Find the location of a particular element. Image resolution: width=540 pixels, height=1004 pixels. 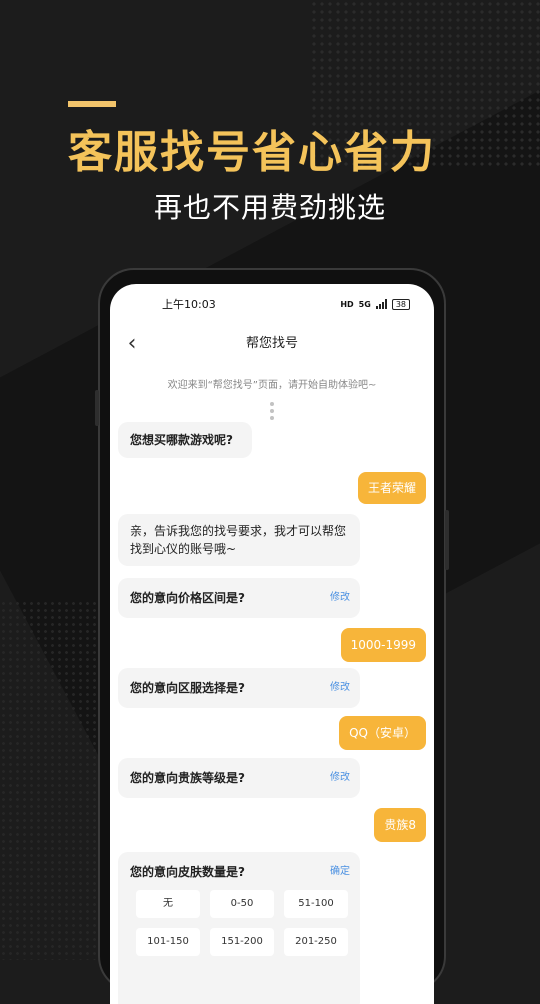

status-time: 上午10:03 is located at coordinates (189, 304).